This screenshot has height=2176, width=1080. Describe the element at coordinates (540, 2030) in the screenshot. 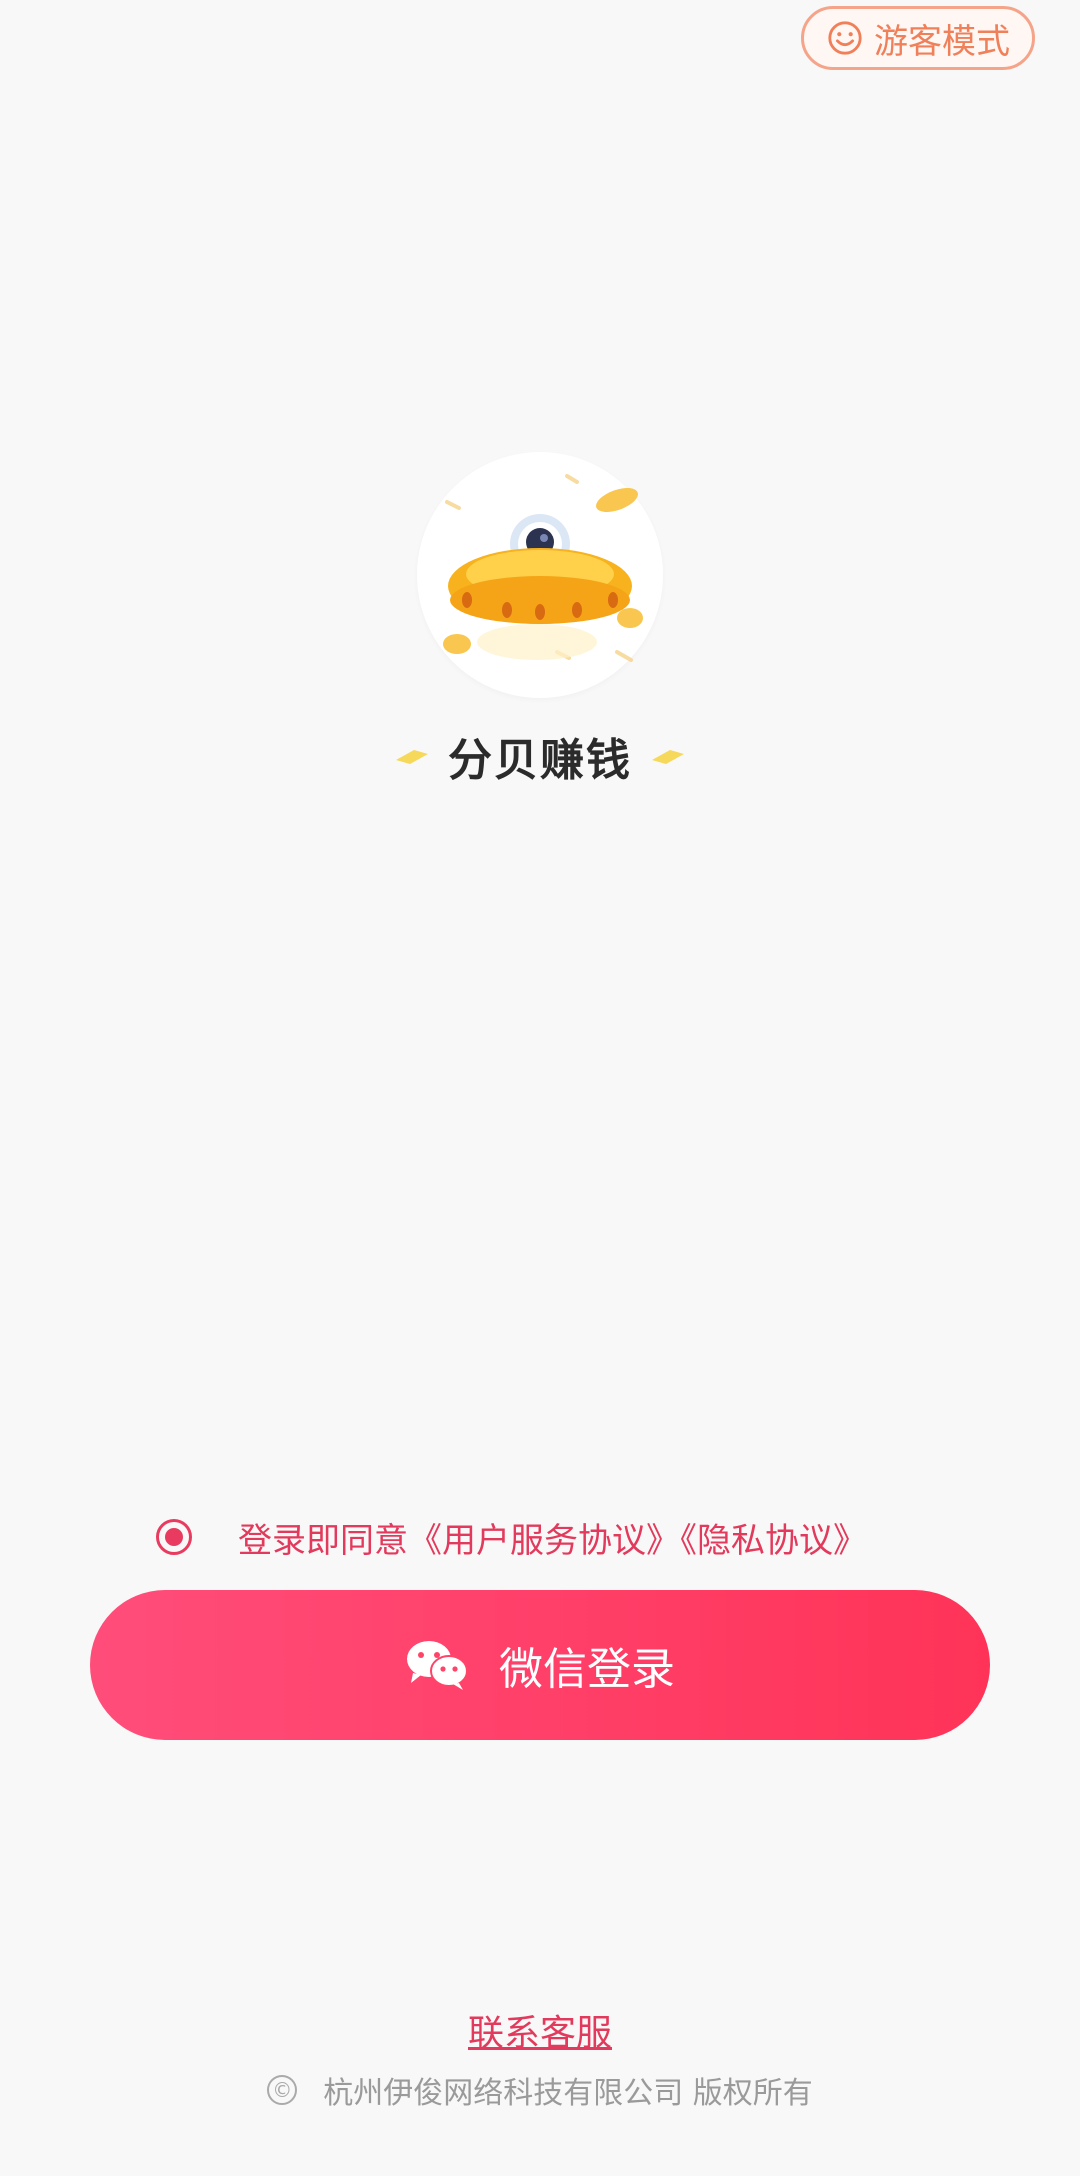

I see `contact-support-link: 联系客服` at that location.